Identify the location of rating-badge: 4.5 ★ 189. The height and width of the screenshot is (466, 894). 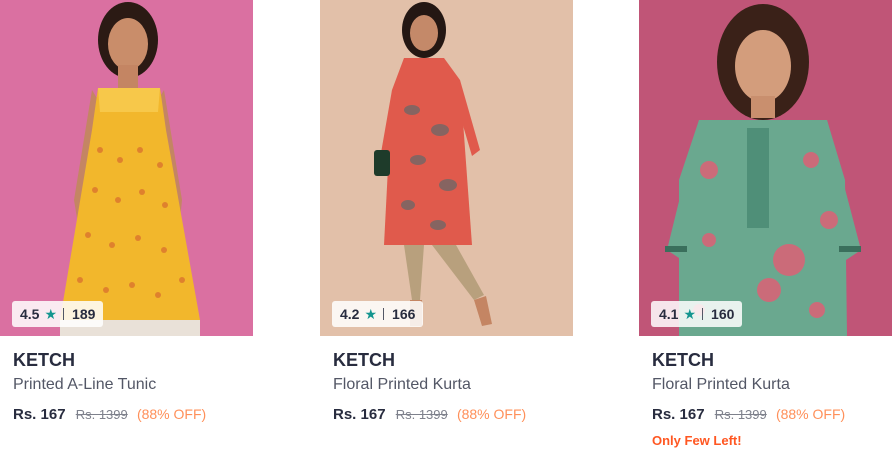
(58, 314).